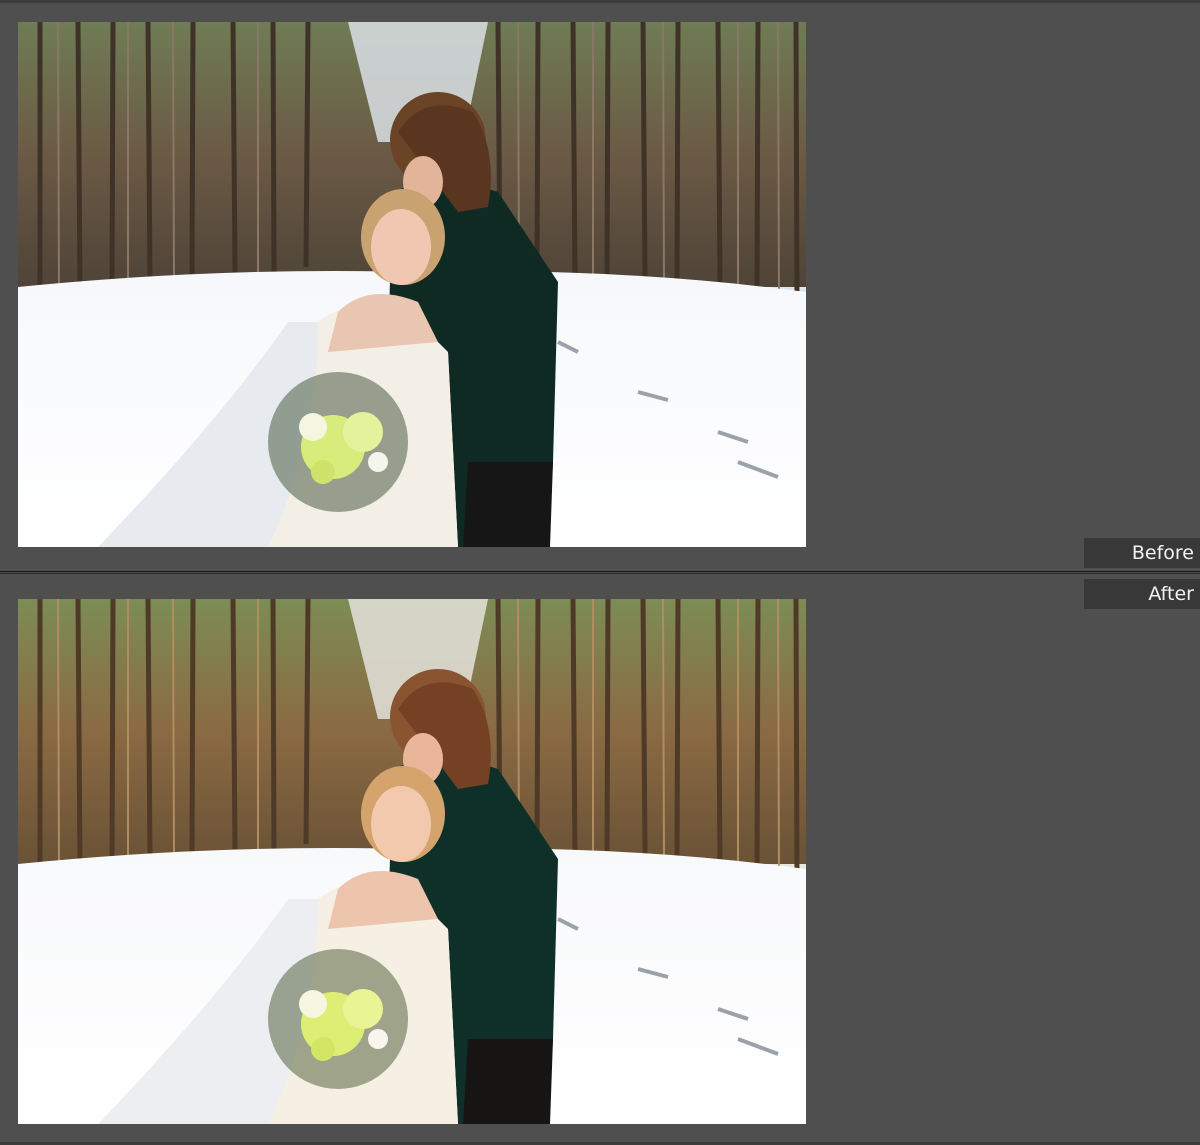 The width and height of the screenshot is (1200, 1145). I want to click on before-label: Before, so click(1142, 553).